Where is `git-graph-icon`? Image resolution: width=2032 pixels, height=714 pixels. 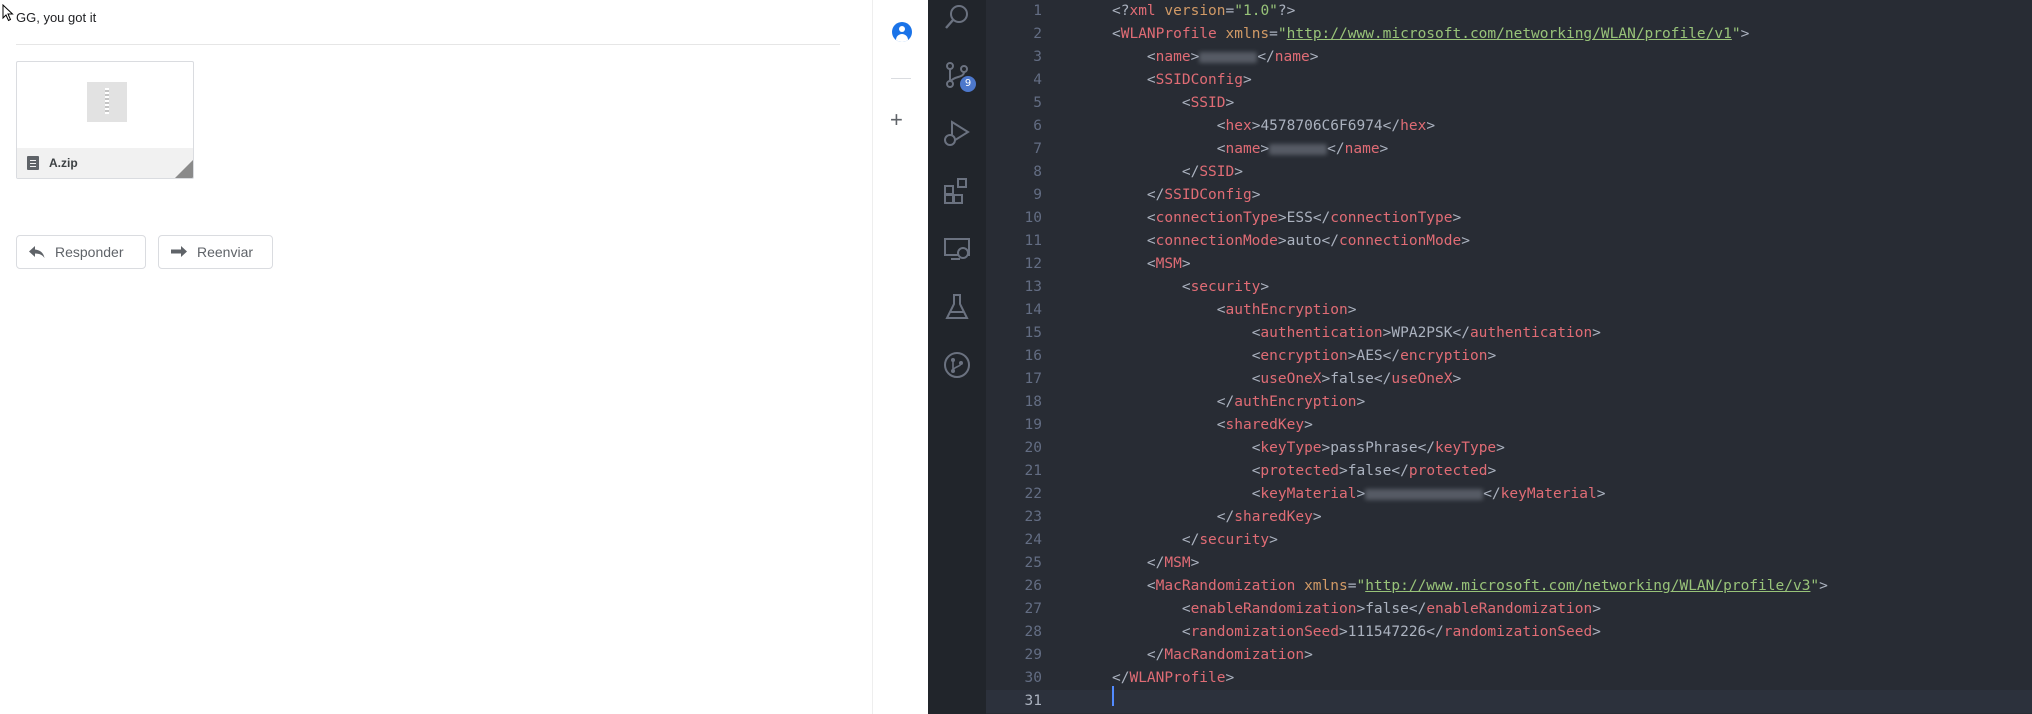
git-graph-icon is located at coordinates (957, 365).